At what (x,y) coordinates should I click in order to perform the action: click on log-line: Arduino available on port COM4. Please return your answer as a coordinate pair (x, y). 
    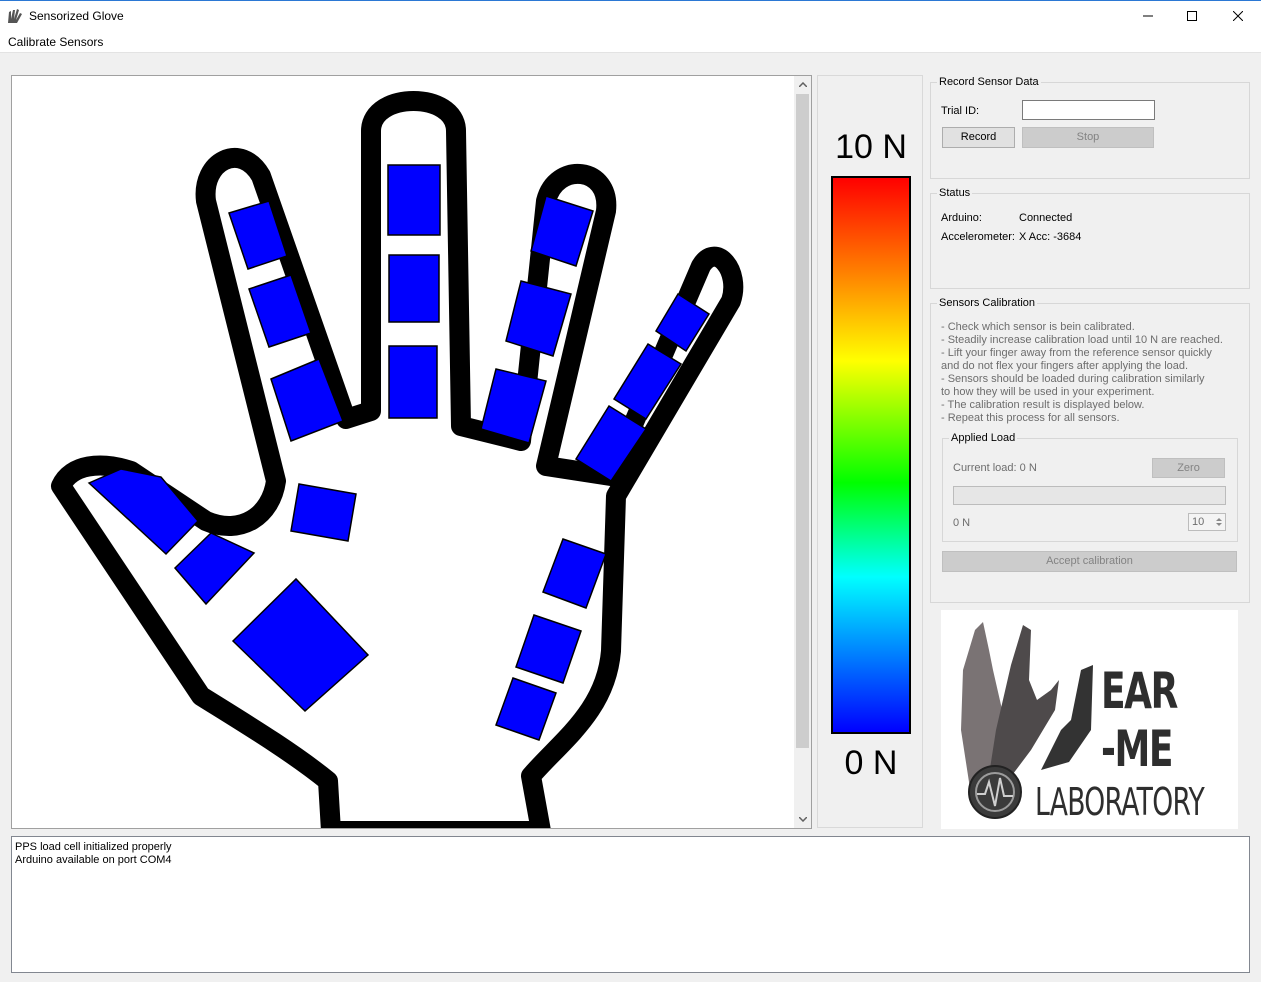
    Looking at the image, I should click on (93, 860).